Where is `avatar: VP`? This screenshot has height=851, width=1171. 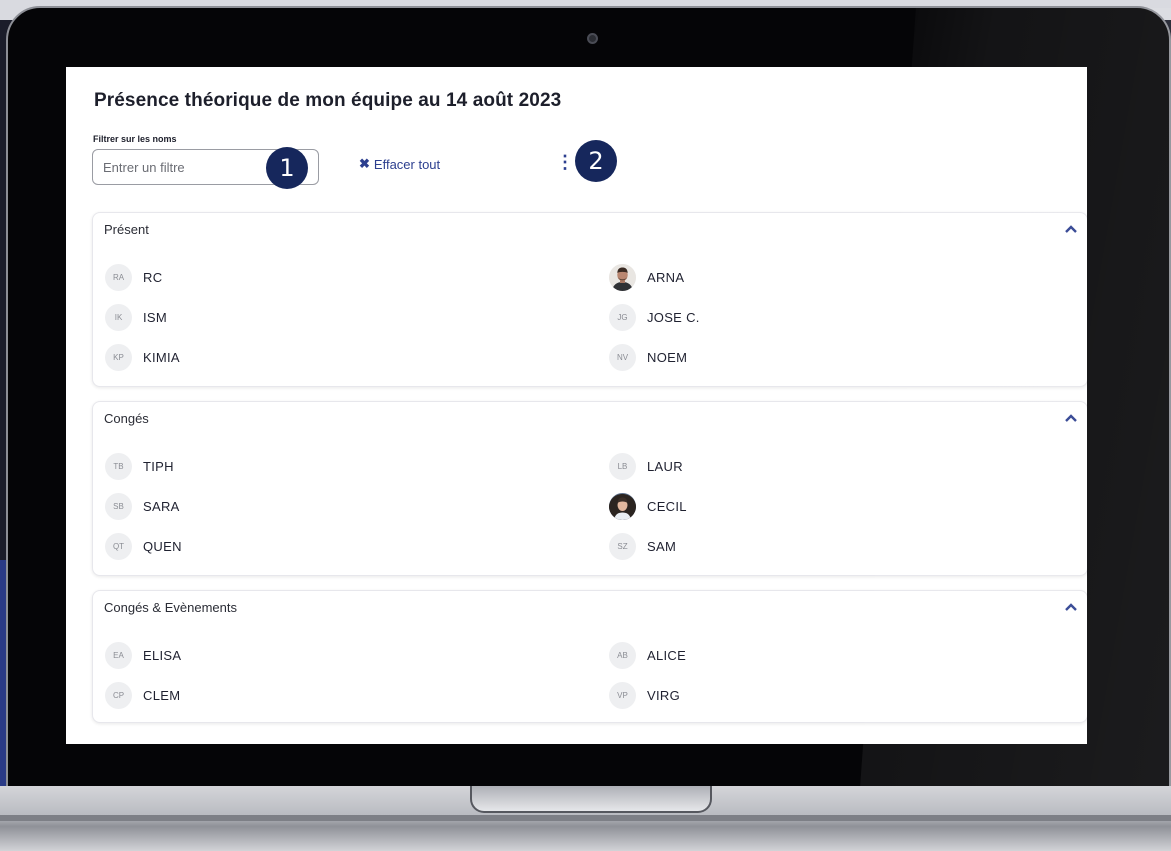
avatar: VP is located at coordinates (622, 695).